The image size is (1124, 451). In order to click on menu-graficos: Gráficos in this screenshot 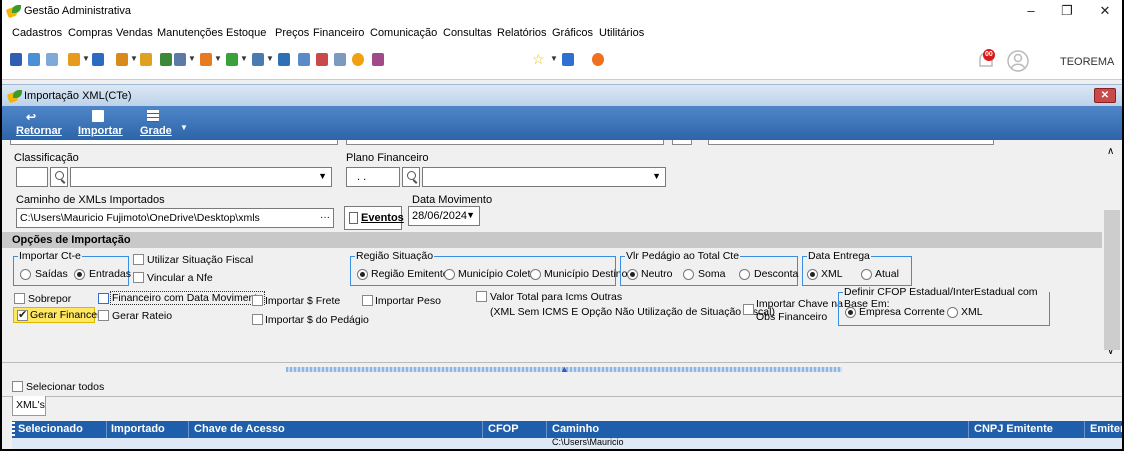, I will do `click(572, 33)`.